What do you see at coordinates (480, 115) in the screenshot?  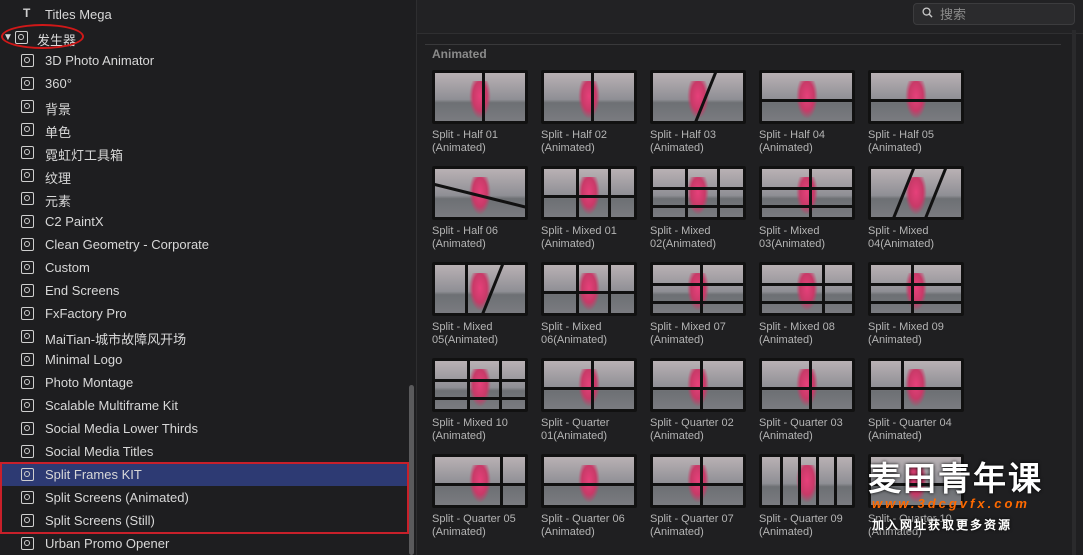 I see `template-tile: Split - Half 01 (Animated)` at bounding box center [480, 115].